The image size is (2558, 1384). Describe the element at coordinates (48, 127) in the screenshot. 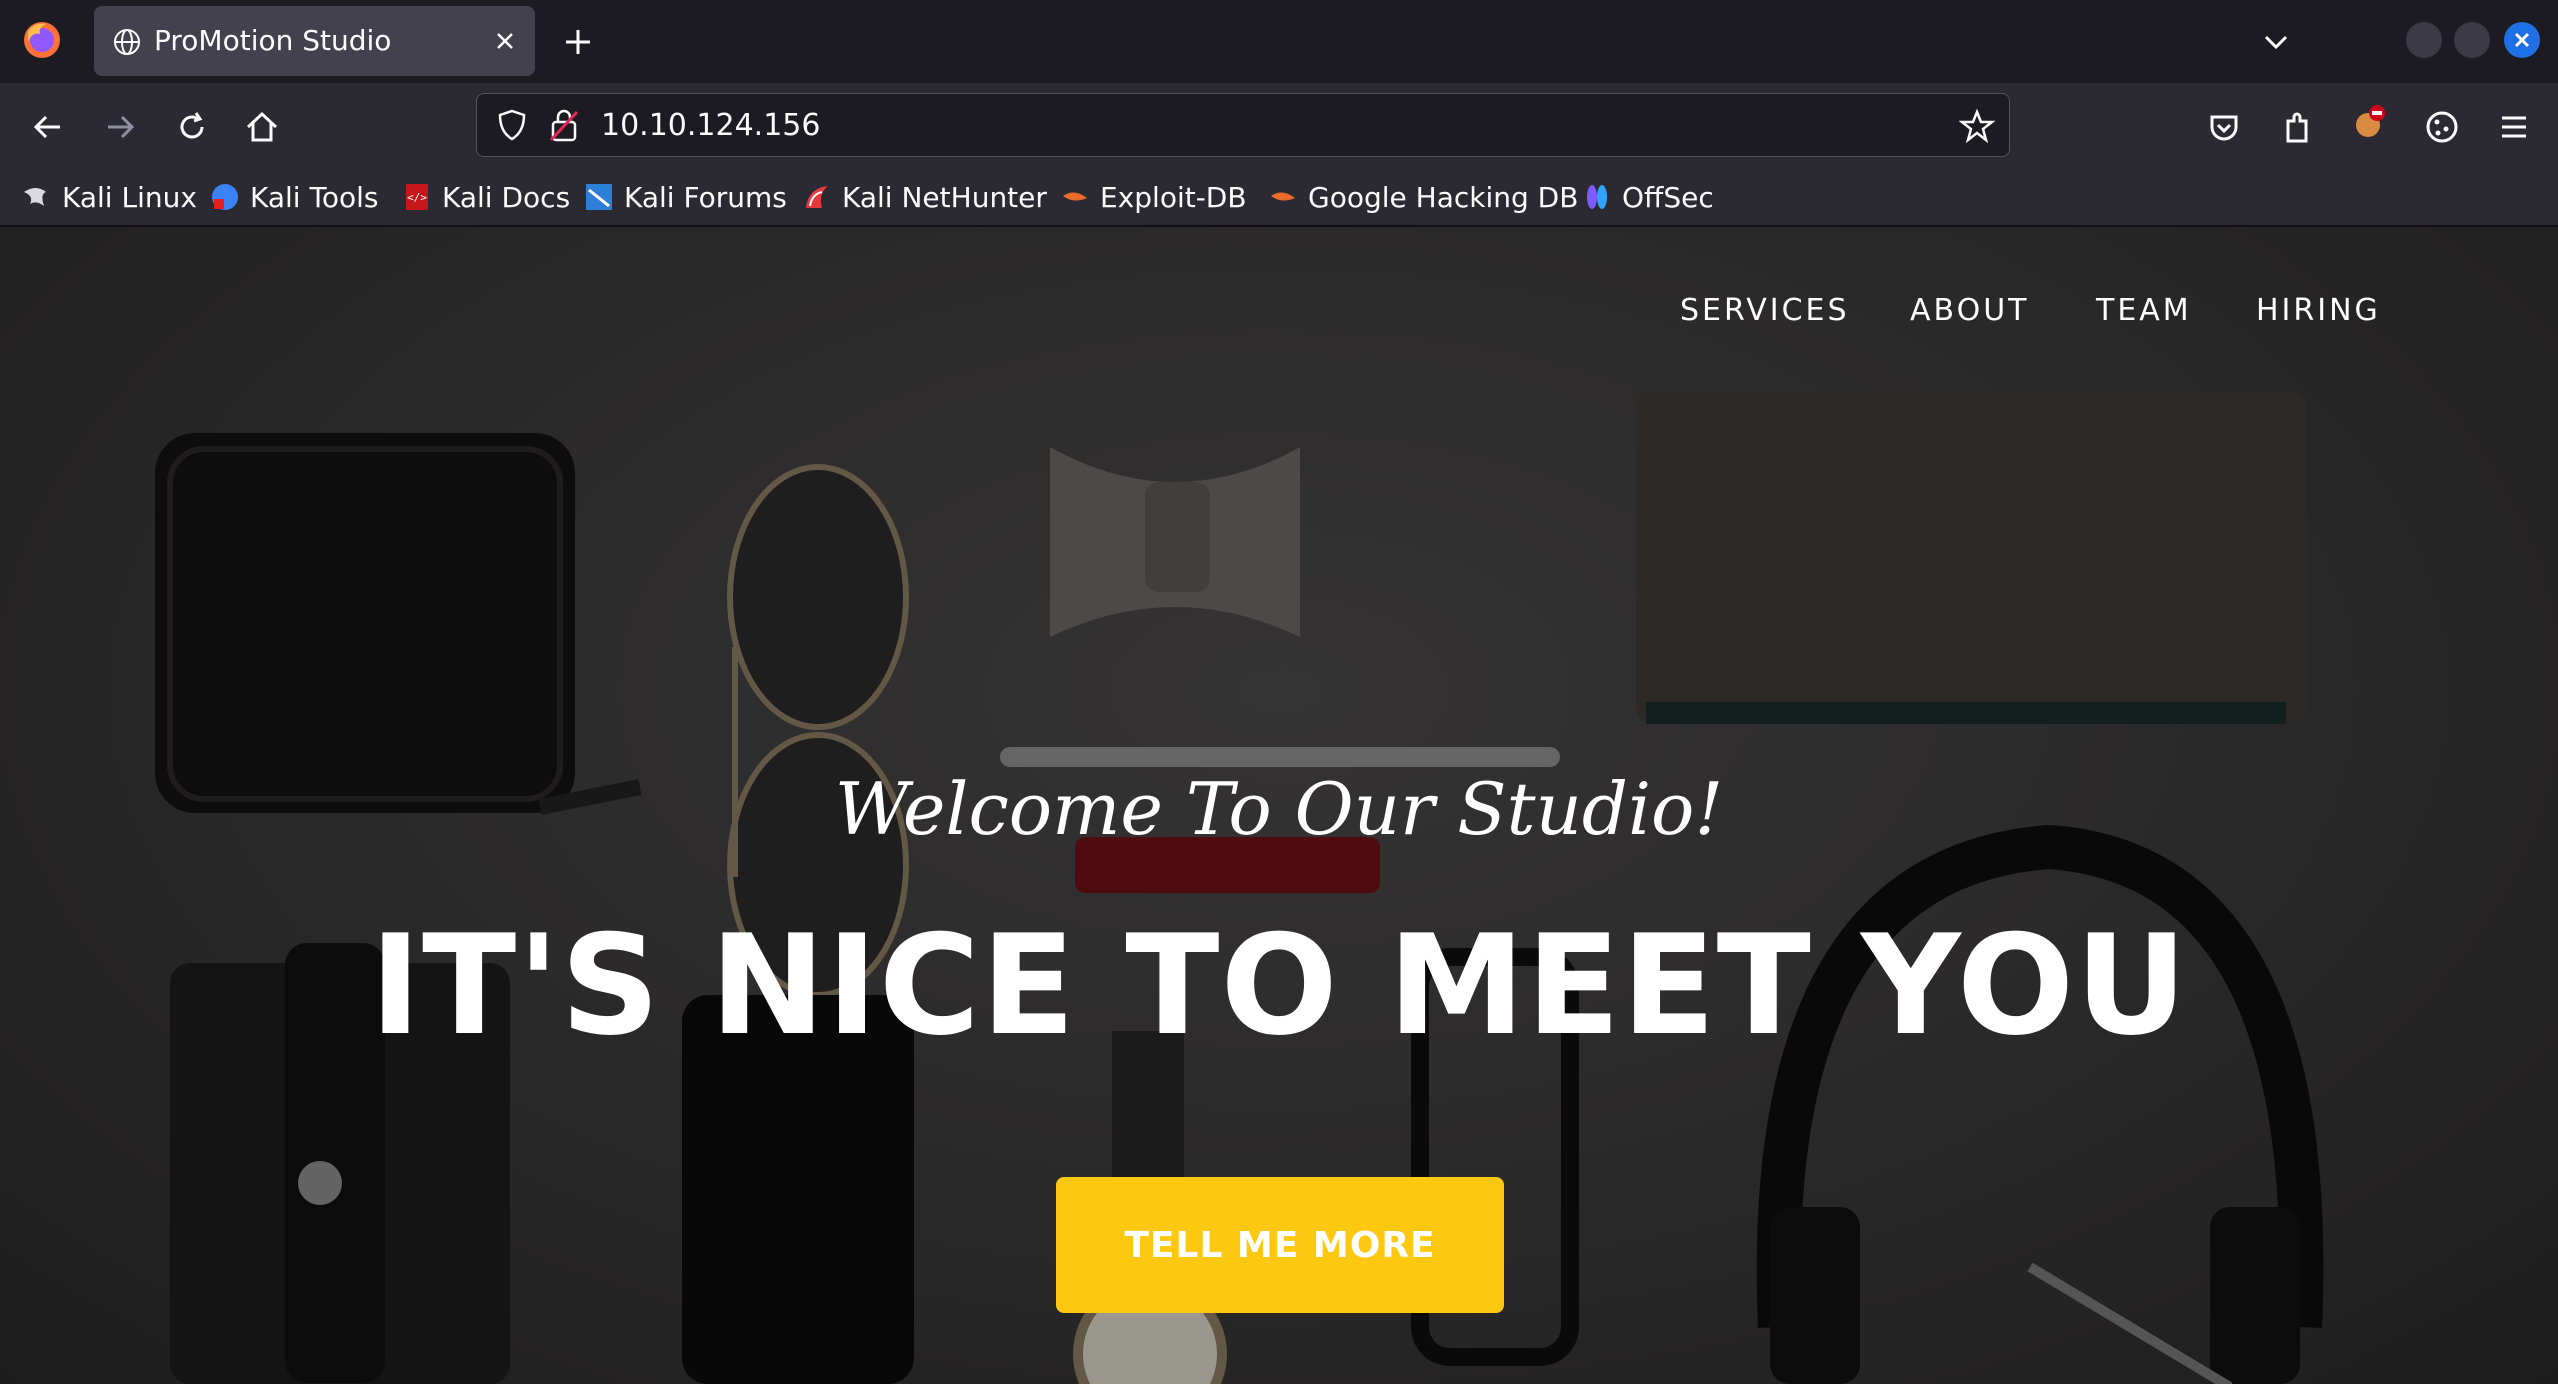

I see `back-icon` at that location.